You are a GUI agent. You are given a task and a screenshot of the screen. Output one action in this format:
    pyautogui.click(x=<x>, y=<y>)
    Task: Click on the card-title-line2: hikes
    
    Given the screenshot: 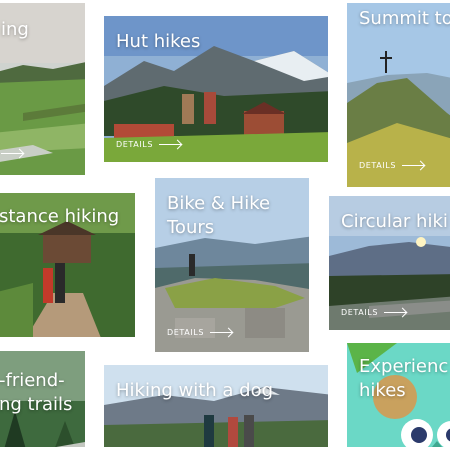 What is the action you would take?
    pyautogui.click(x=382, y=390)
    